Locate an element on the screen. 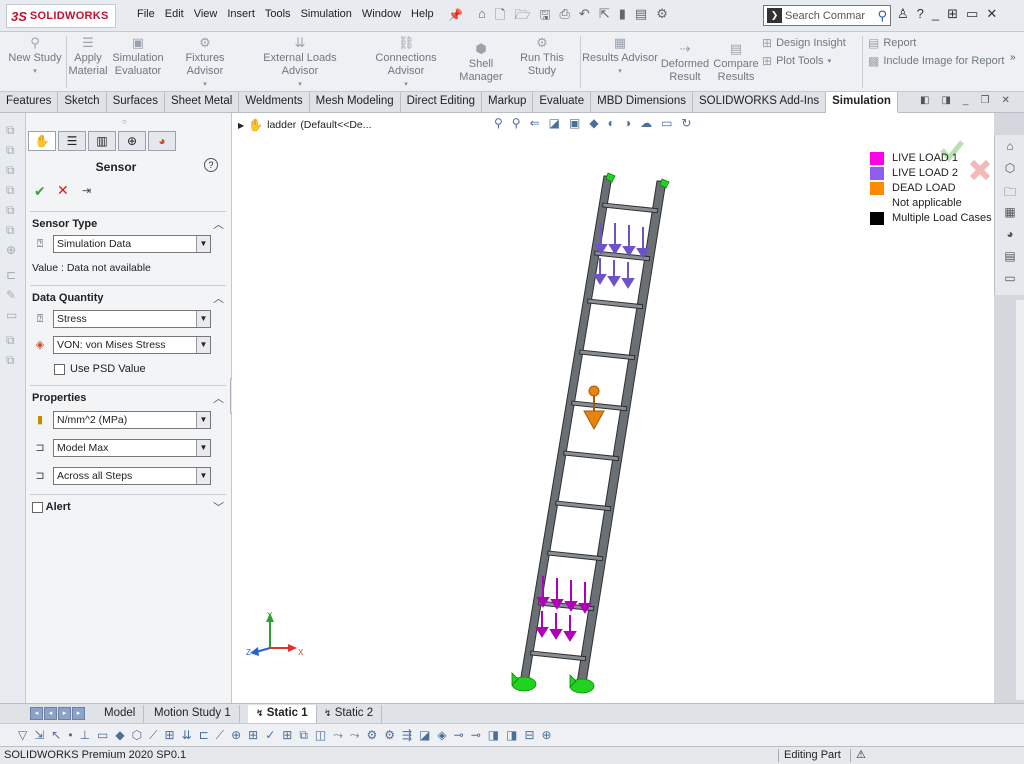  results-advisor-button: ▦ Results Advisor ▾ is located at coordinates (620, 57).